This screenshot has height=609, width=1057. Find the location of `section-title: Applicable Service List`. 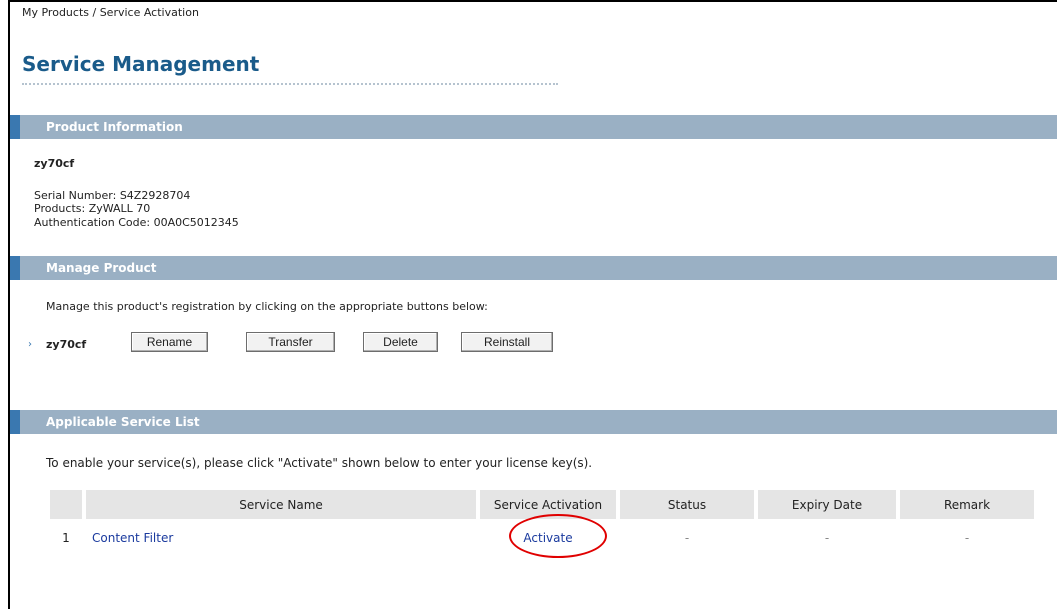

section-title: Applicable Service List is located at coordinates (123, 422).